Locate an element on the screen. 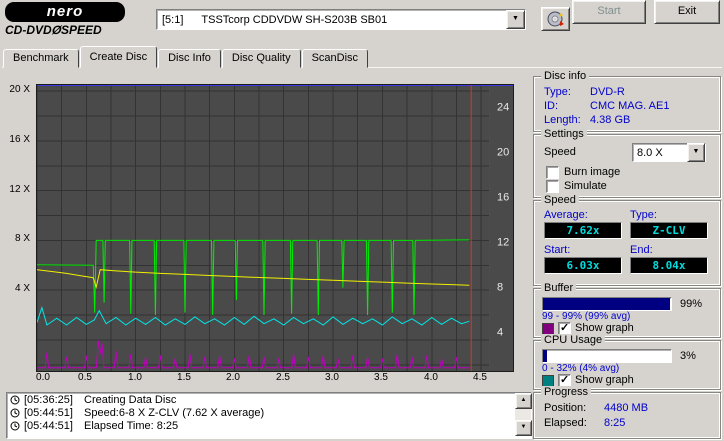 The image size is (724, 441). nero-logo-wordmark: nero is located at coordinates (65, 12).